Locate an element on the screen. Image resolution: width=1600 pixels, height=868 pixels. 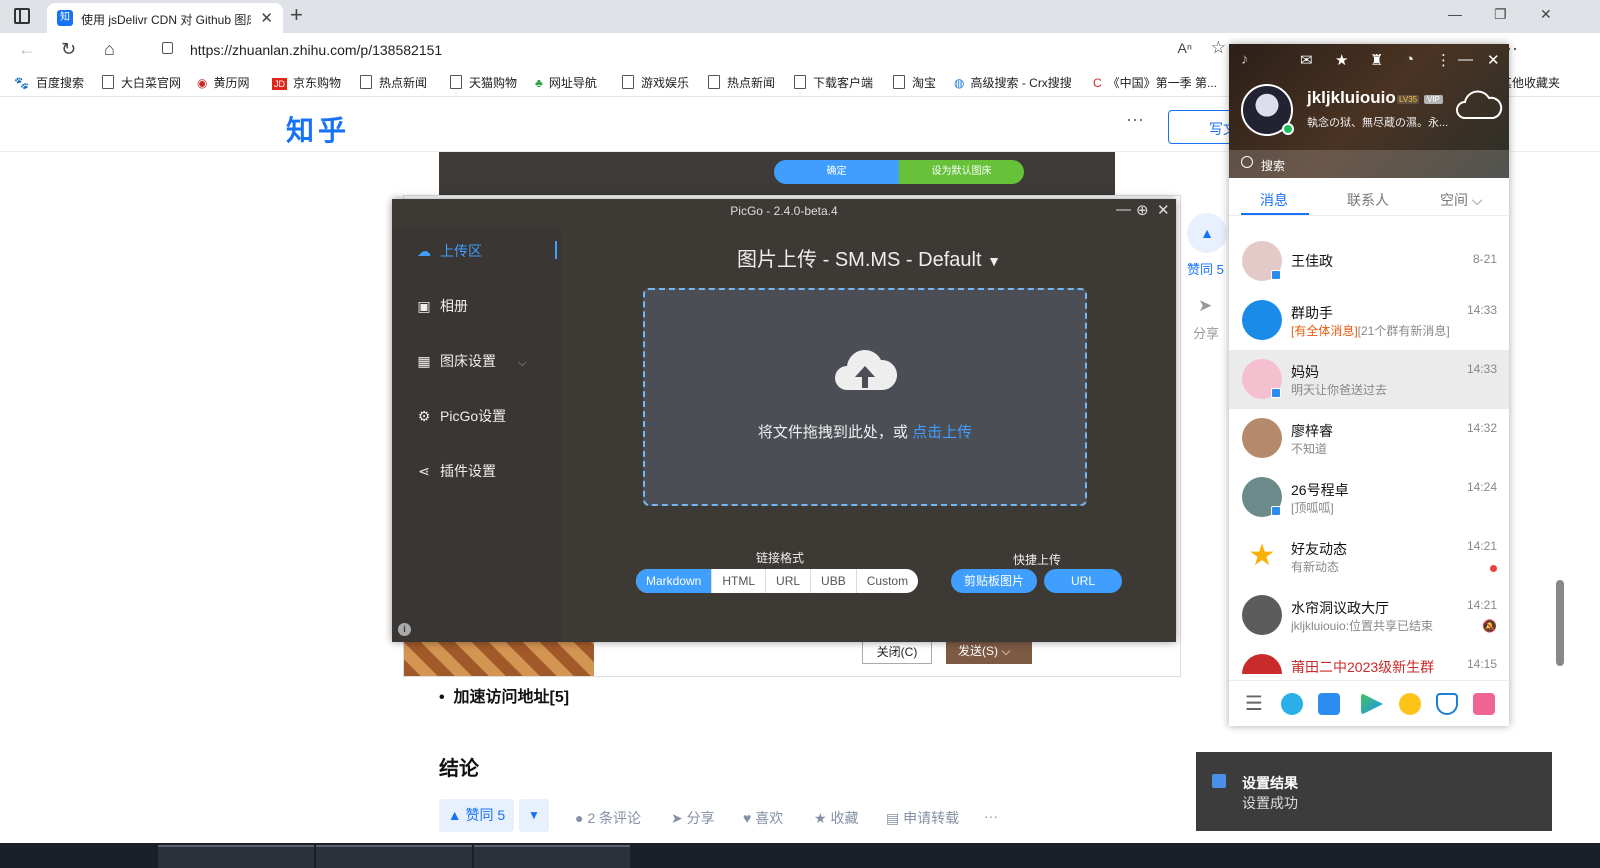
notification-toast: 设置结果 设置成功 is located at coordinates (1374, 791).